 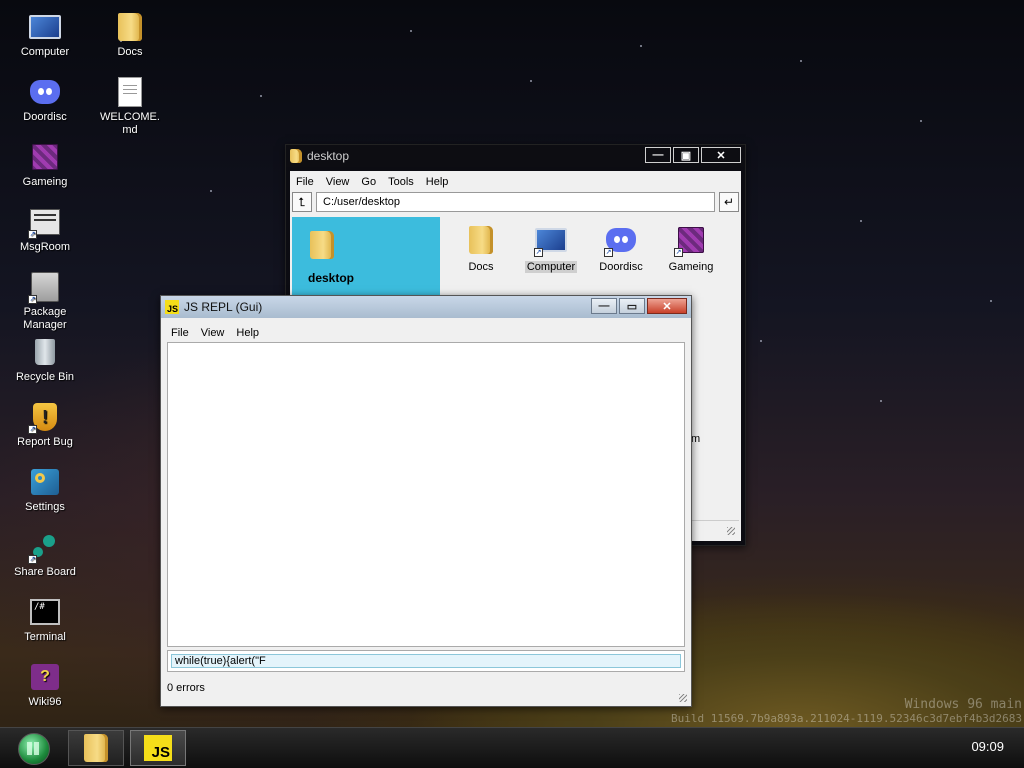 I want to click on file-item-doordisc: ↗ Doordisc, so click(x=621, y=248).